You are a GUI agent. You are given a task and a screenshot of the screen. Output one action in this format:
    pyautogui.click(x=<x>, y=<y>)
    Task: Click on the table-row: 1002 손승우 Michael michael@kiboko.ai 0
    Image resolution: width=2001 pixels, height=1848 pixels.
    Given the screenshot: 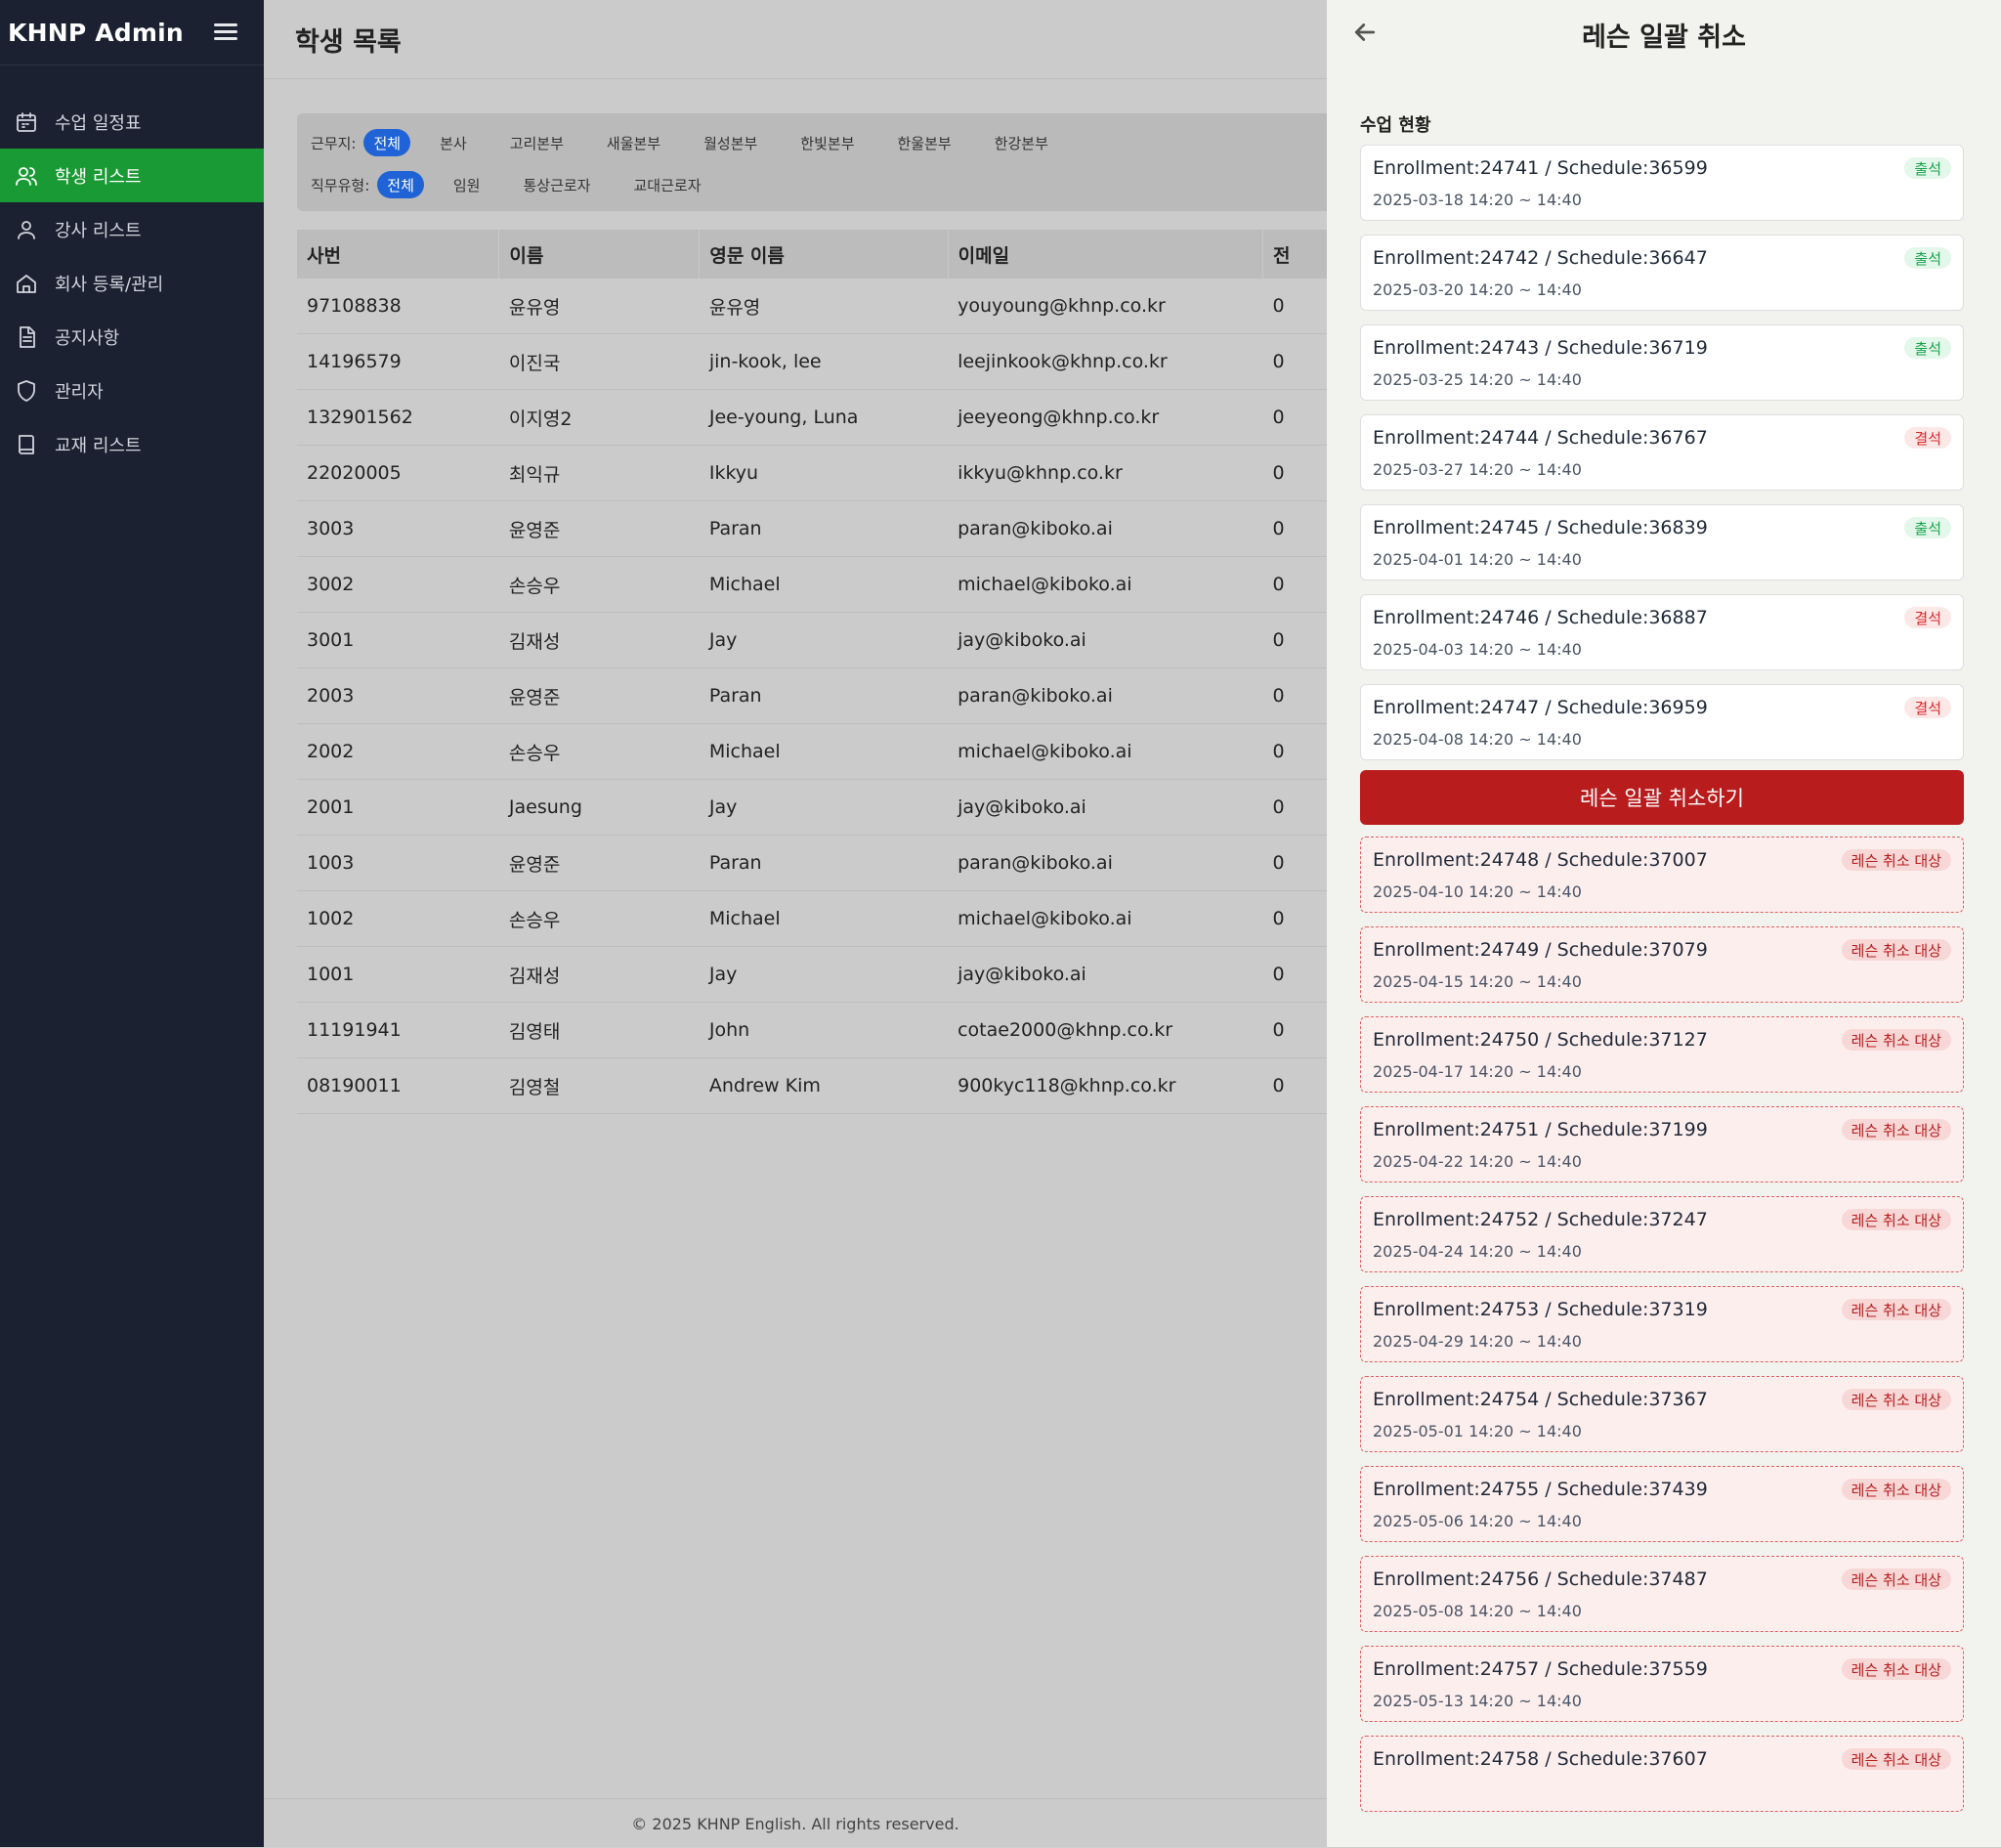 What is the action you would take?
    pyautogui.click(x=834, y=918)
    